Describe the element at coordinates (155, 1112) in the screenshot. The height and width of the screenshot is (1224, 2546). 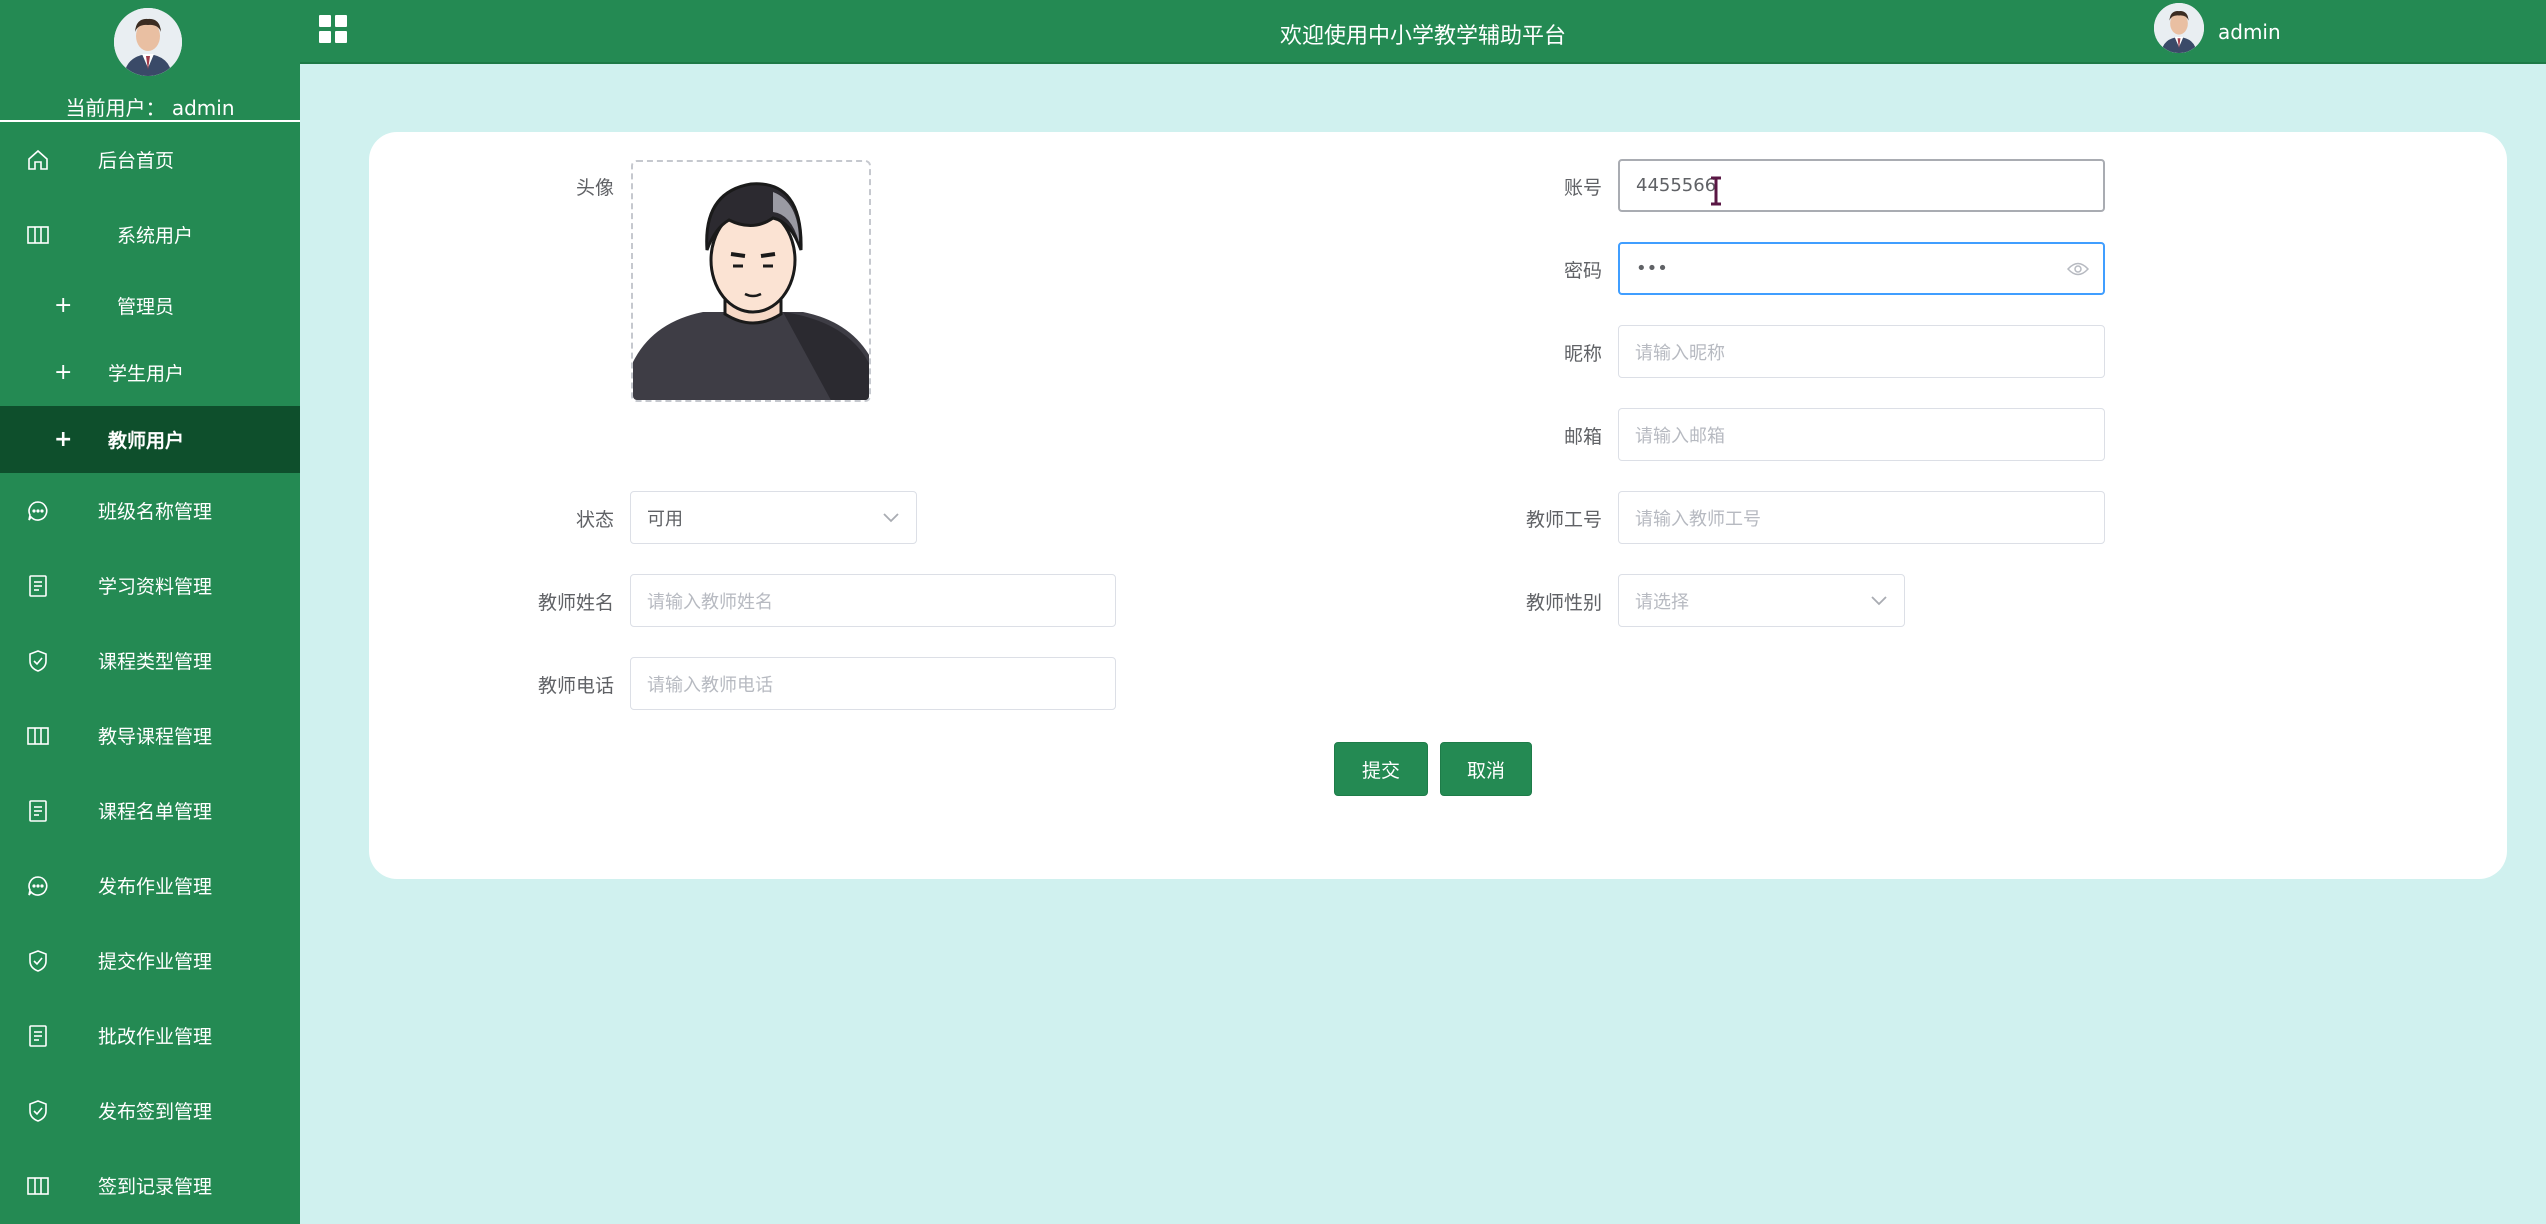
I see `sidebar-item-label: 发布签到管理` at that location.